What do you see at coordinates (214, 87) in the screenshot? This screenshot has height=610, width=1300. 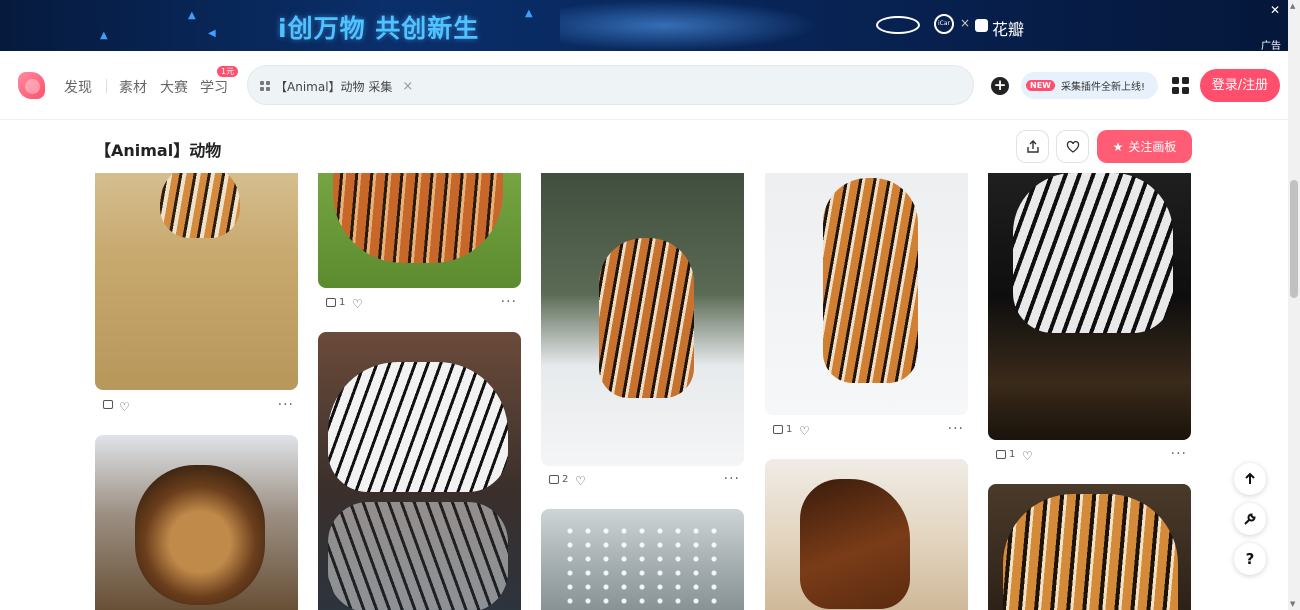 I see `nav-learn: 学习` at bounding box center [214, 87].